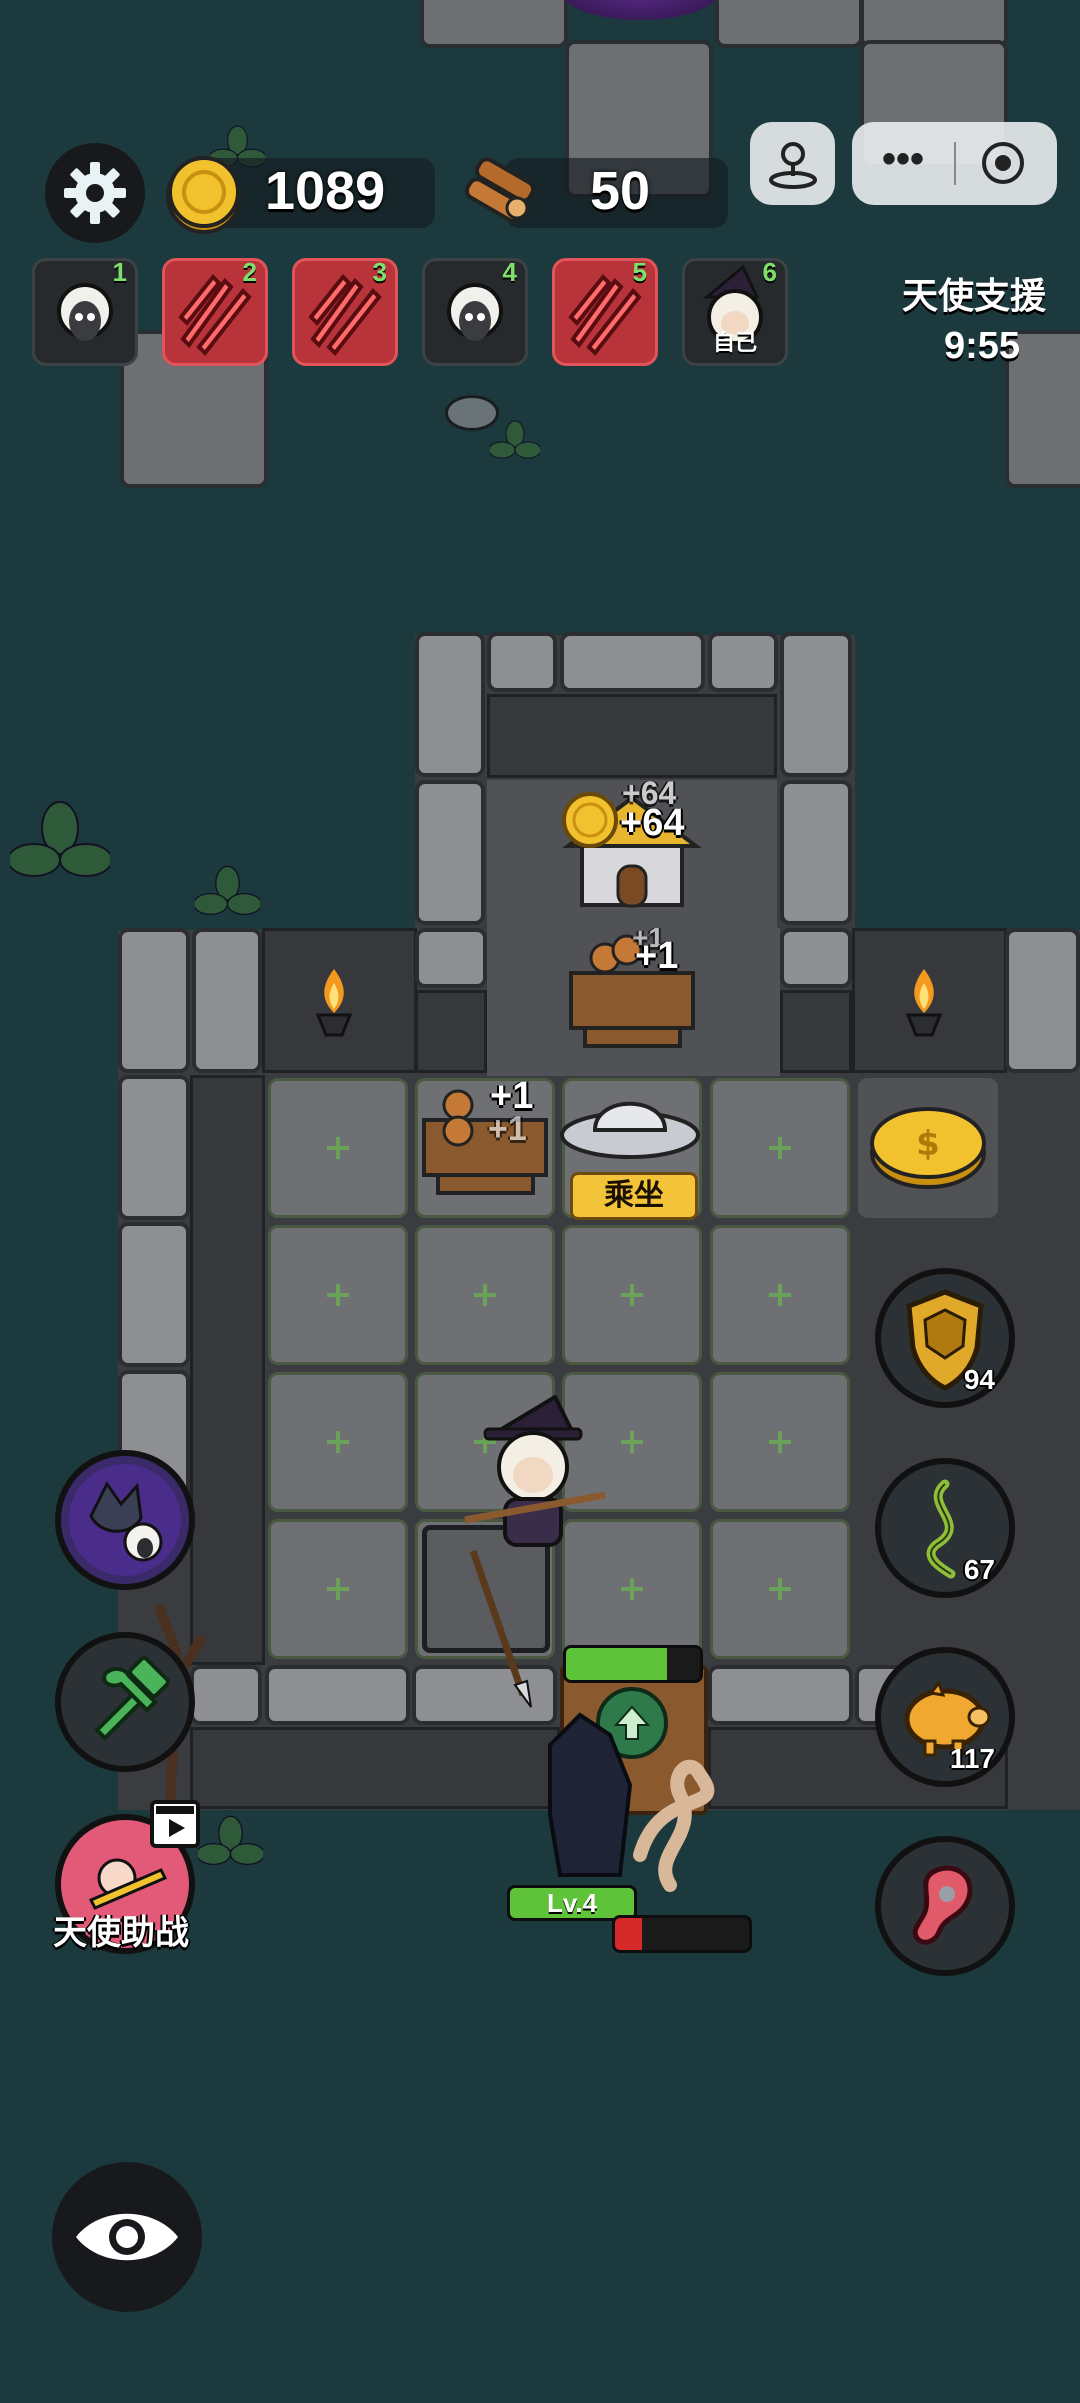 This screenshot has height=2403, width=1080. I want to click on shadow-wolf-enemy, so click(630, 1802).